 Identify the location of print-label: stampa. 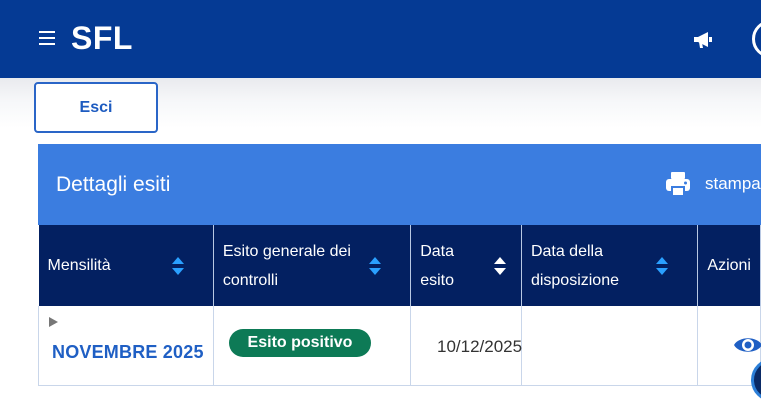
(733, 183).